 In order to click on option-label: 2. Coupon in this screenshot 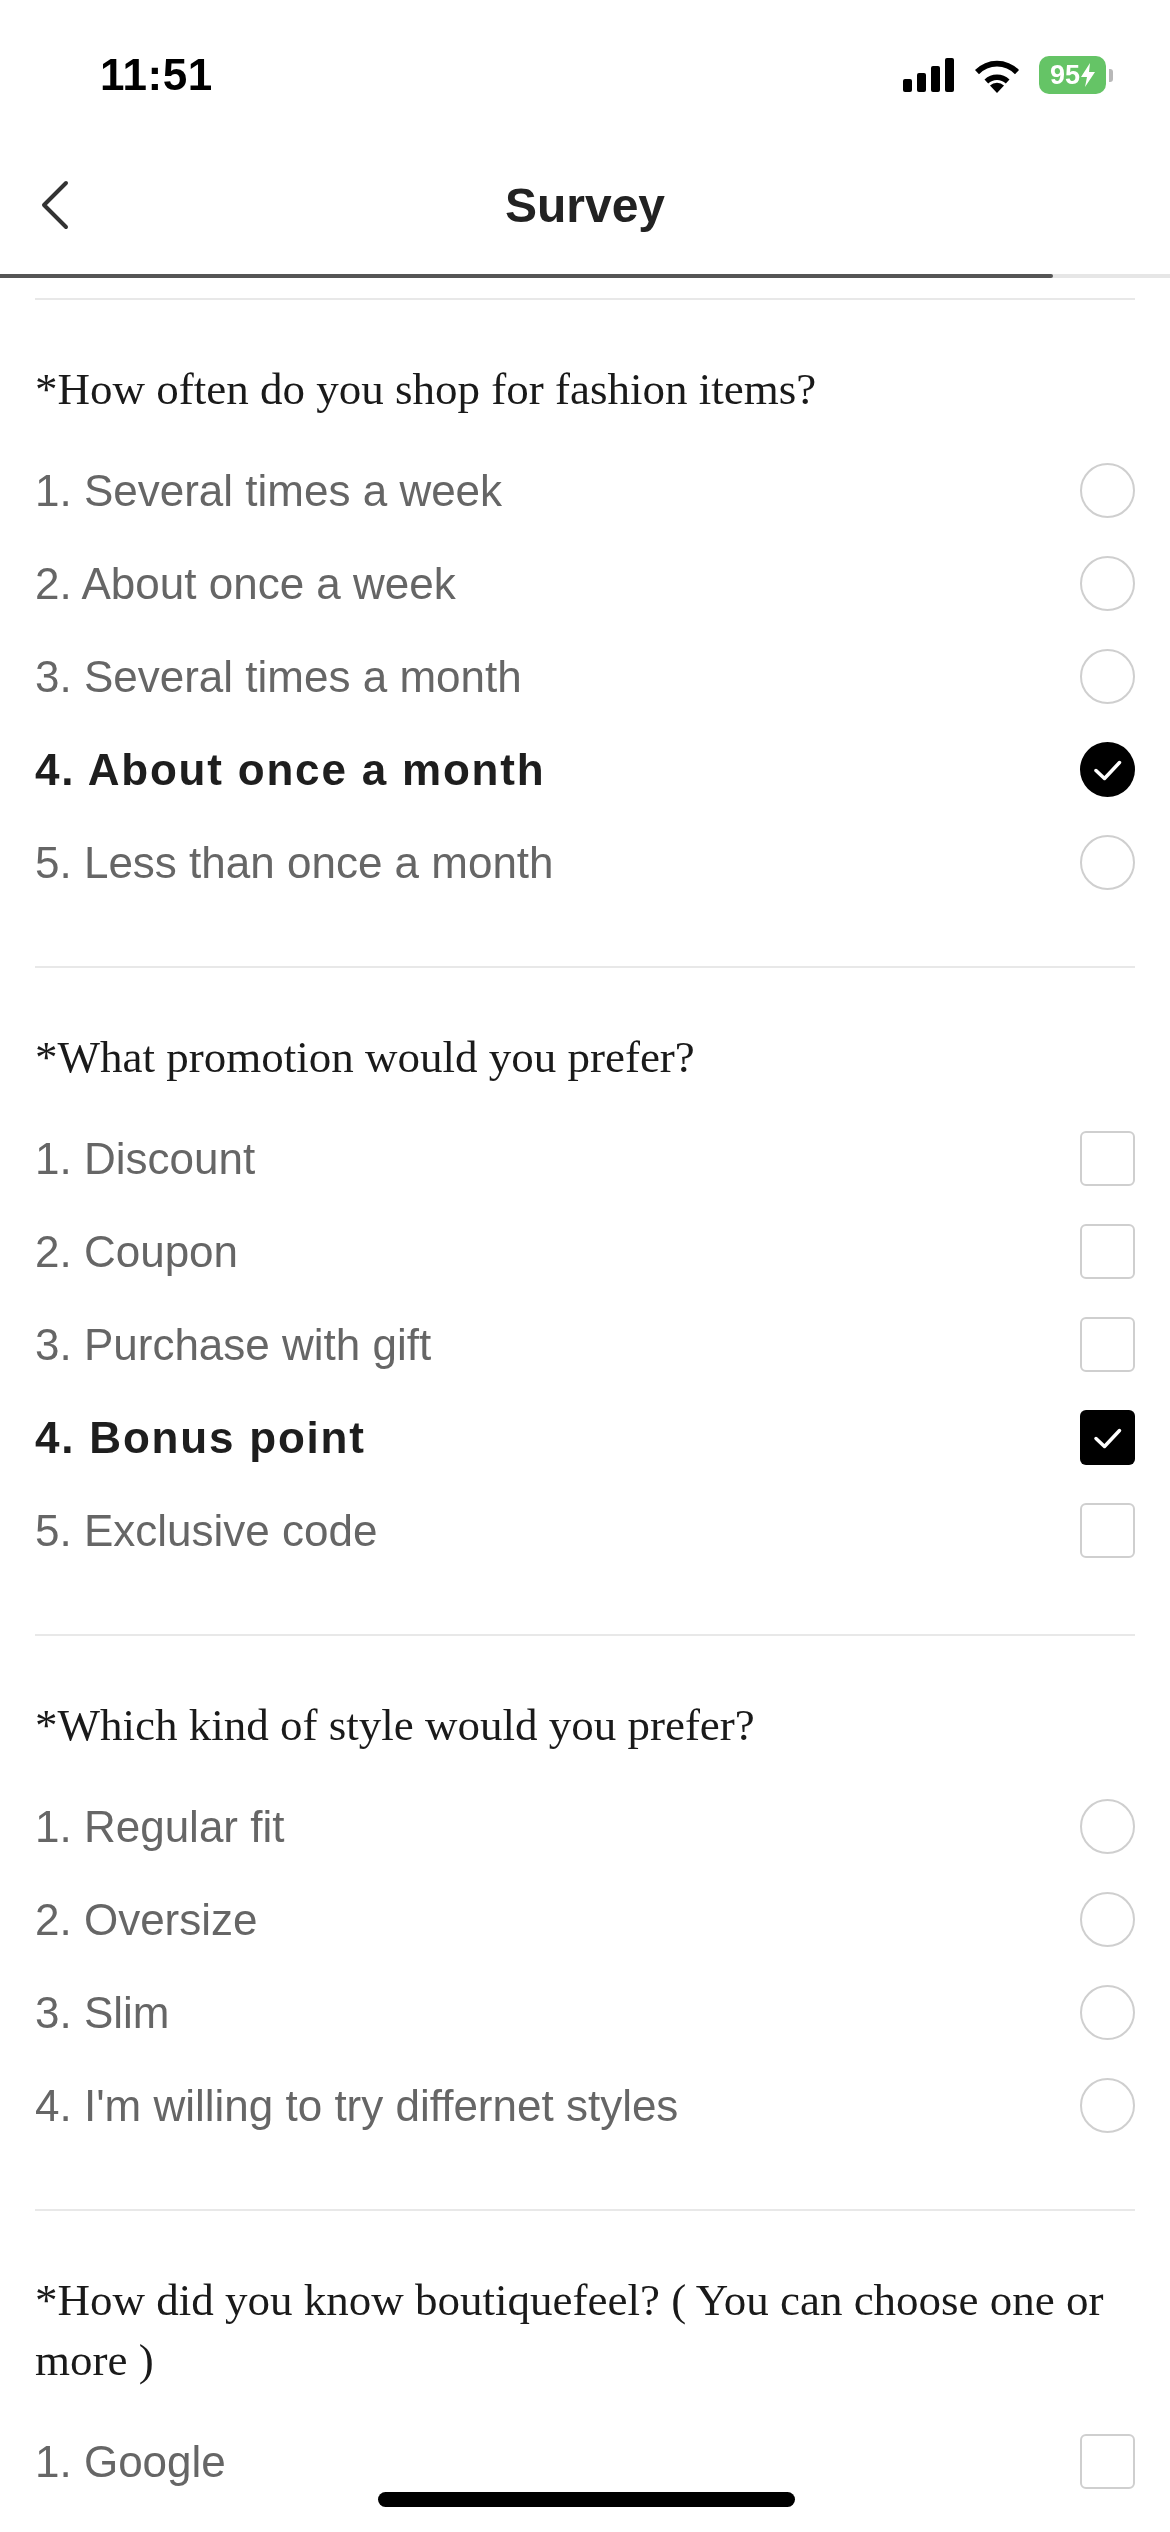, I will do `click(137, 1251)`.